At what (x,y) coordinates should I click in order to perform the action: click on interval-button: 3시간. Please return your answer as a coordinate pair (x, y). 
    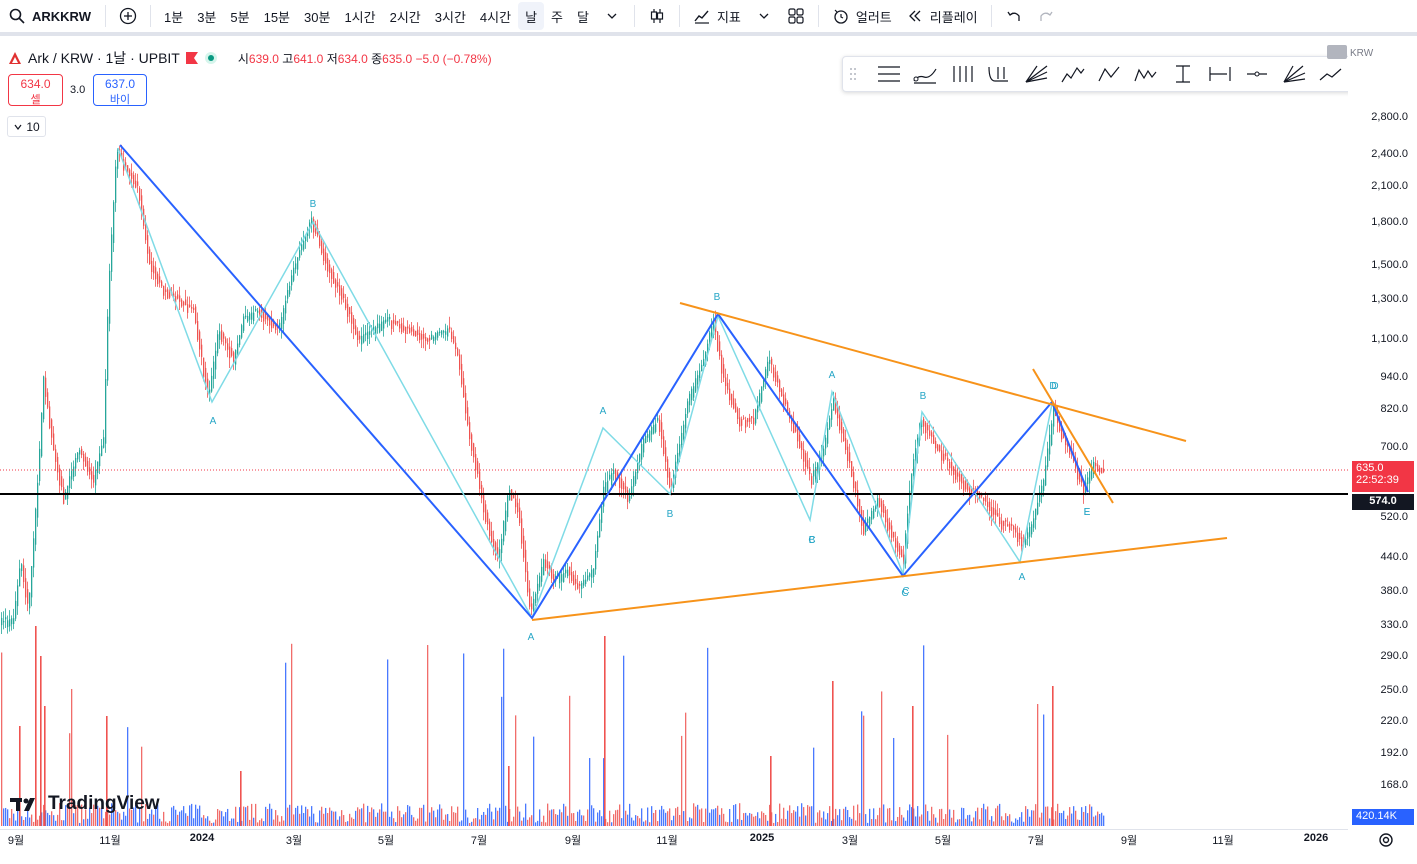
    Looking at the image, I should click on (450, 16).